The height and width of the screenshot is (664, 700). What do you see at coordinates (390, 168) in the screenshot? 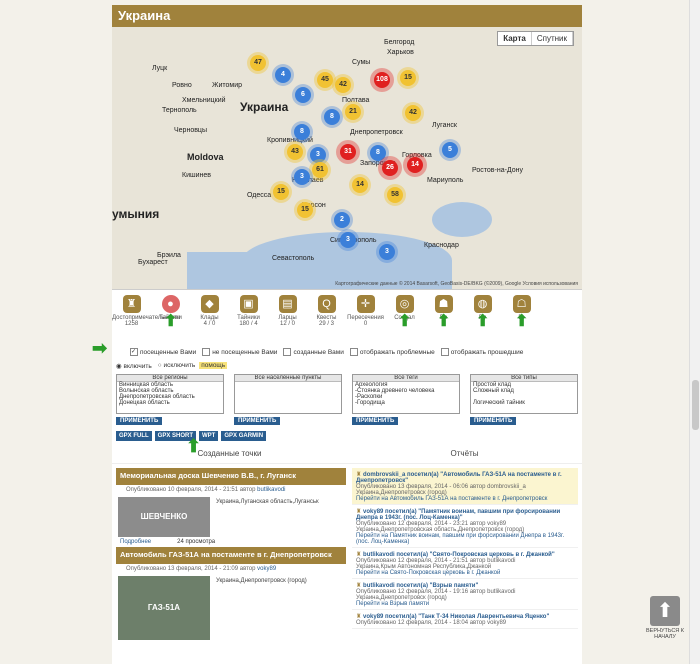
I see `map-cluster-marker: 26` at bounding box center [390, 168].